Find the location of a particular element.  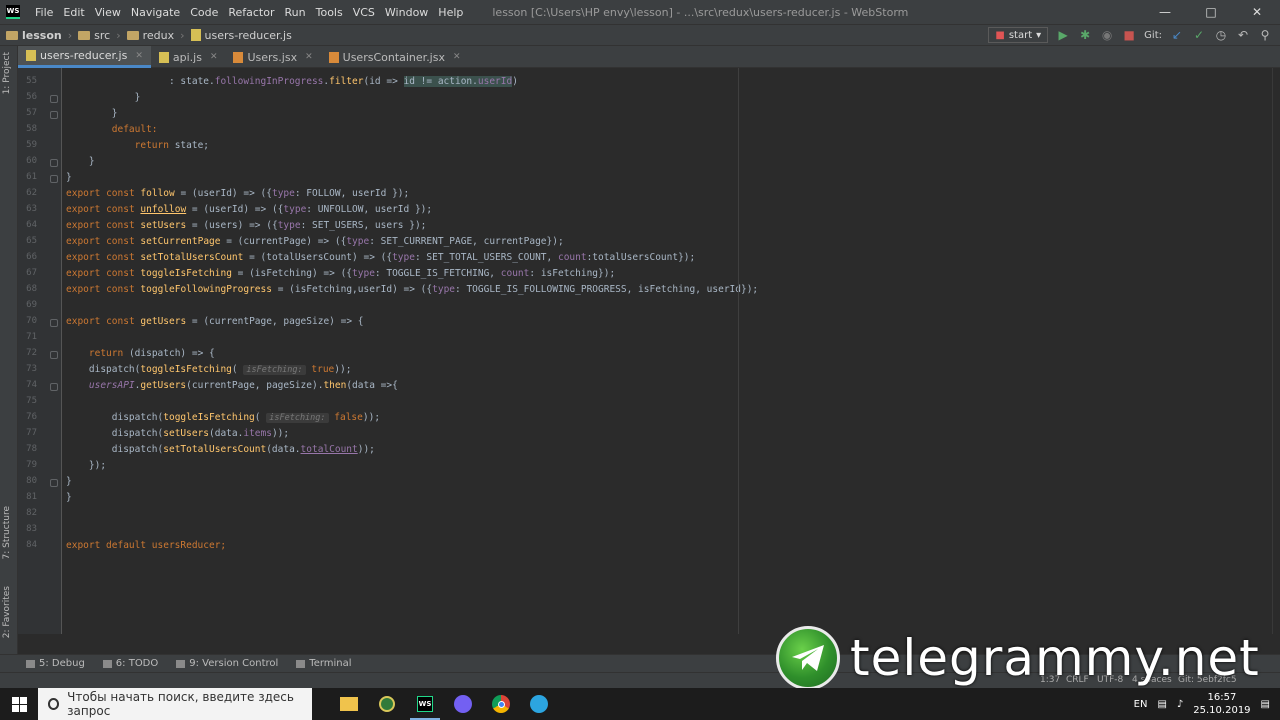

search-icon: ⚲ is located at coordinates (1265, 35).